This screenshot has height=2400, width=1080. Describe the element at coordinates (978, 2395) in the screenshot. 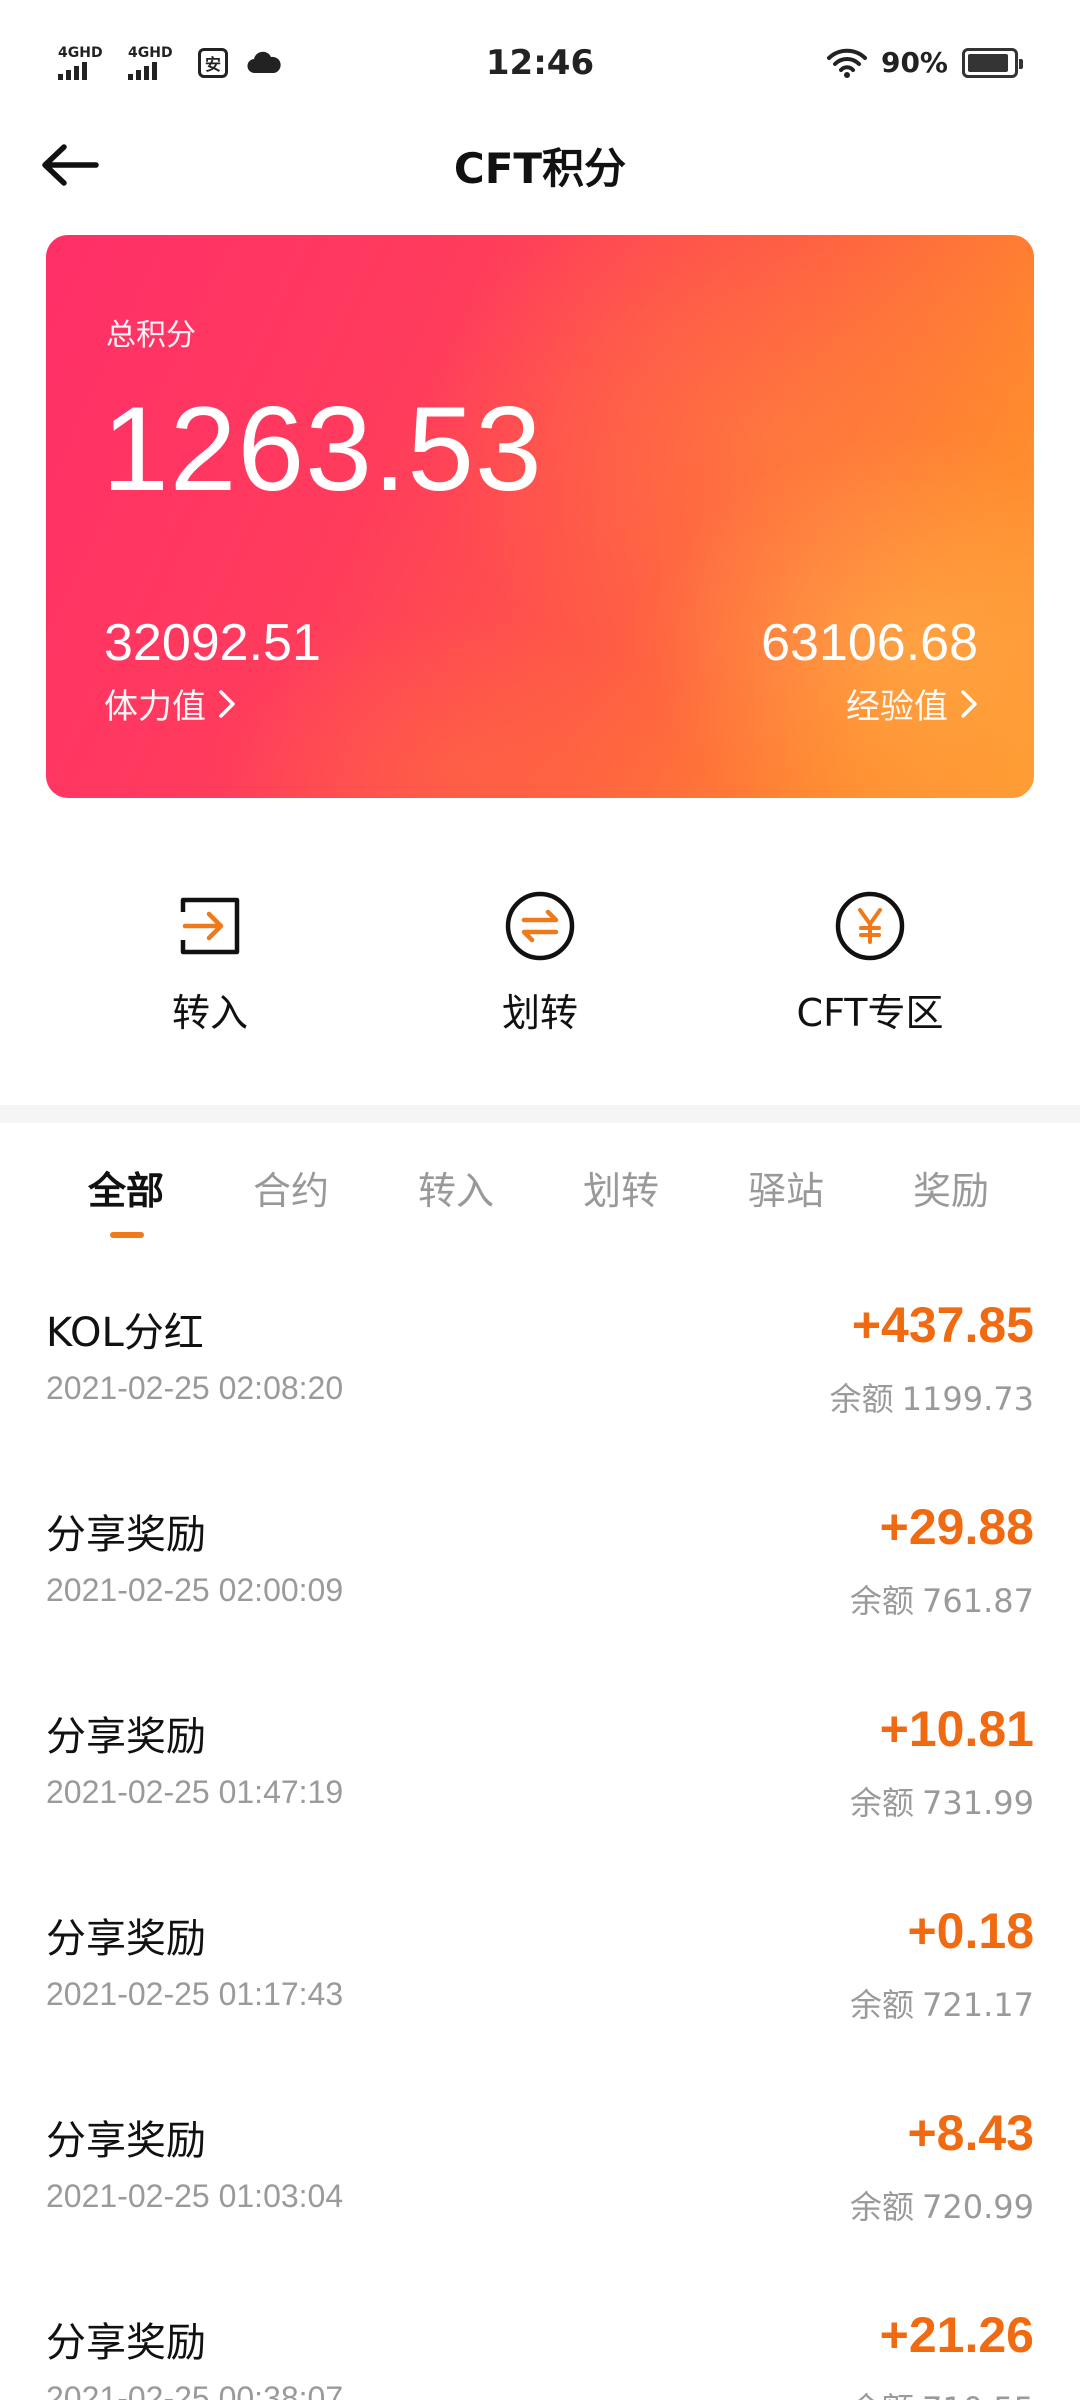

I see `balance-value: 710.55` at that location.